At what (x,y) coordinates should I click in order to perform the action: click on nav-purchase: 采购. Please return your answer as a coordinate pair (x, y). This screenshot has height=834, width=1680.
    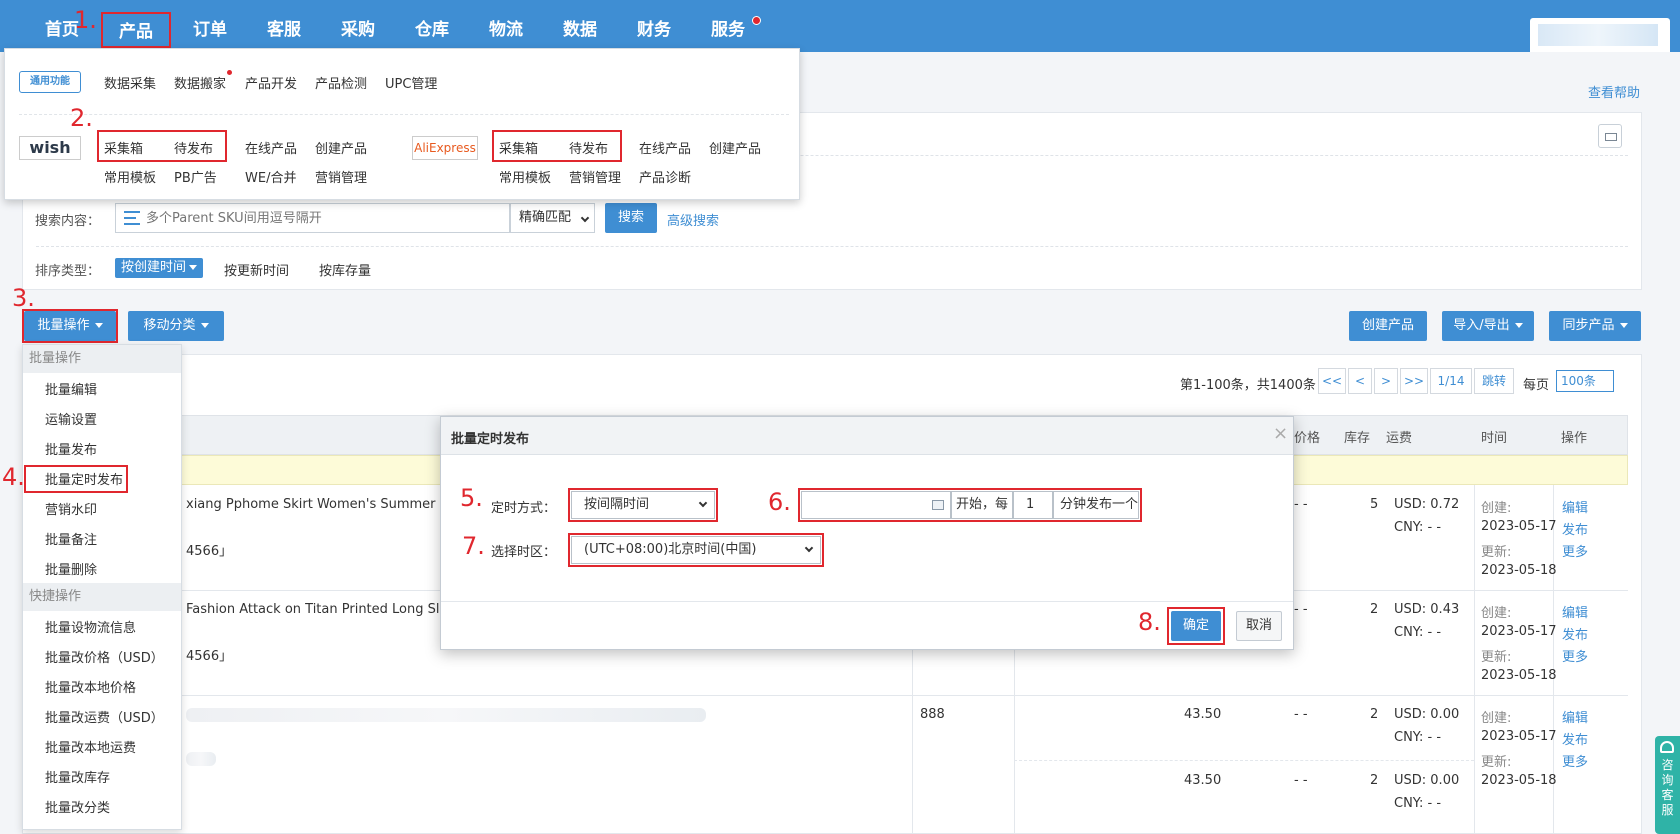
    Looking at the image, I should click on (358, 30).